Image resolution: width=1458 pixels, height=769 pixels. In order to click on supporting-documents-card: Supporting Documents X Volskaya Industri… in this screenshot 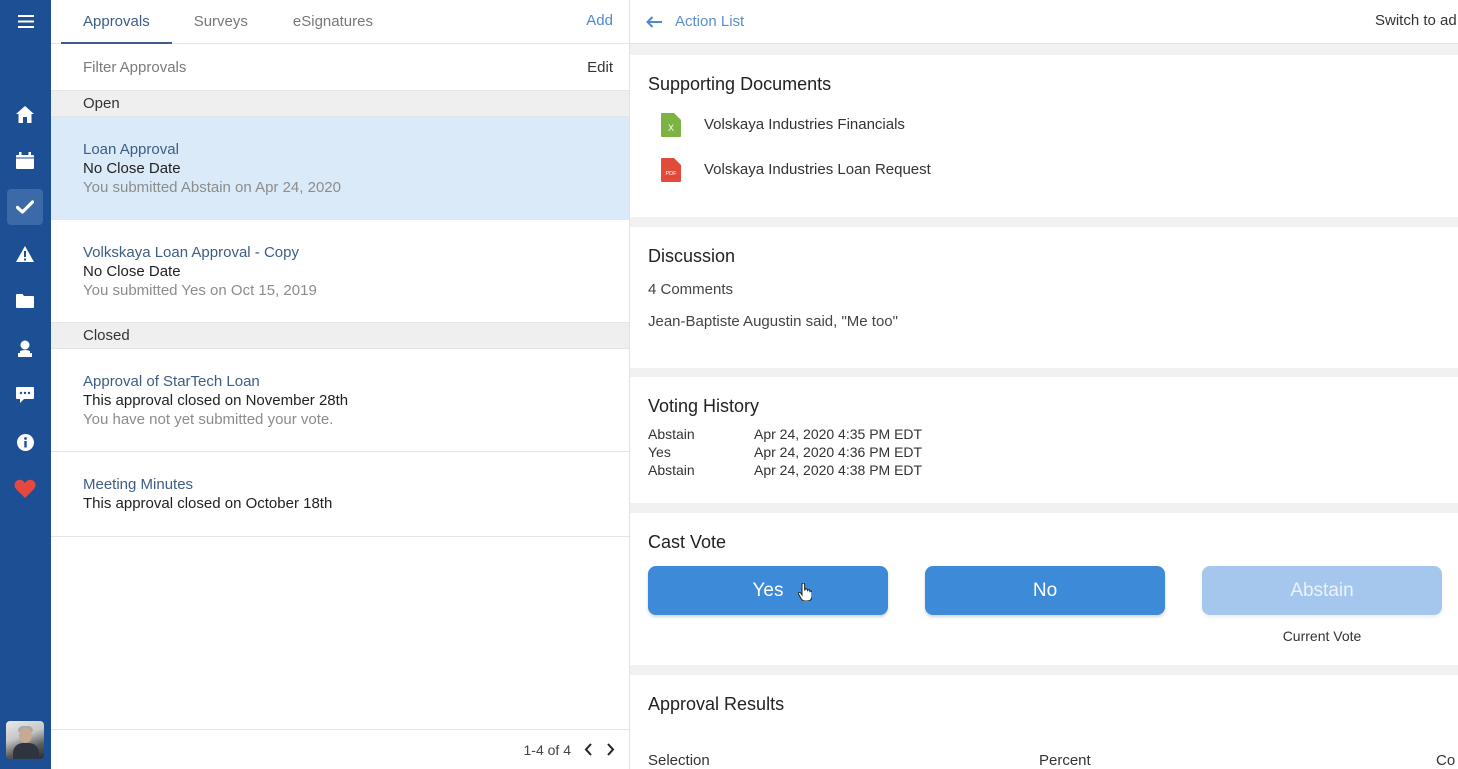, I will do `click(1044, 136)`.